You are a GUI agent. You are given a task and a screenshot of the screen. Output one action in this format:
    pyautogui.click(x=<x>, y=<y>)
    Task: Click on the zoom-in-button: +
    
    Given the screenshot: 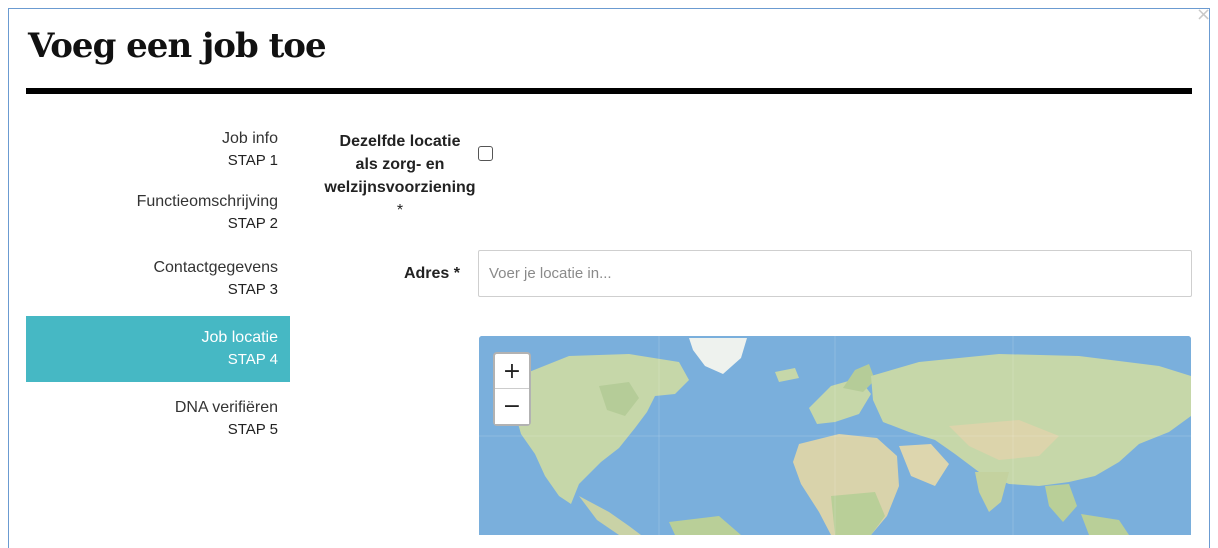 What is the action you would take?
    pyautogui.click(x=512, y=371)
    